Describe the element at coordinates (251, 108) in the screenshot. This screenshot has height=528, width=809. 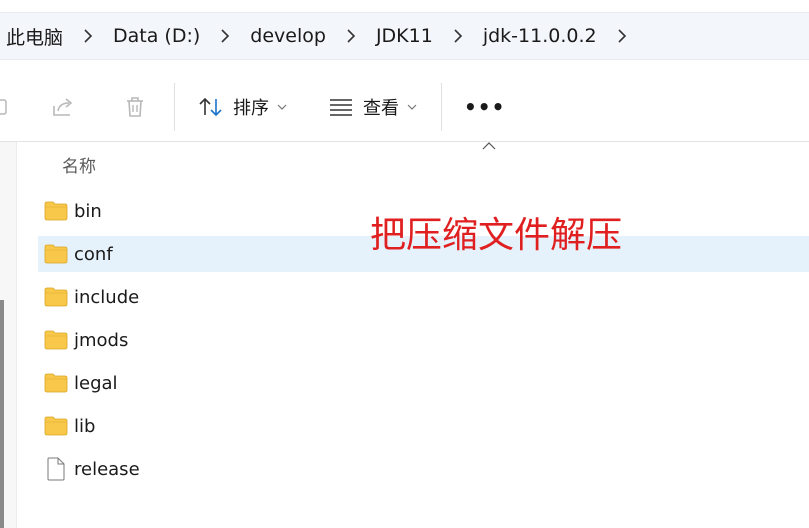
I see `sort-label: 排序` at that location.